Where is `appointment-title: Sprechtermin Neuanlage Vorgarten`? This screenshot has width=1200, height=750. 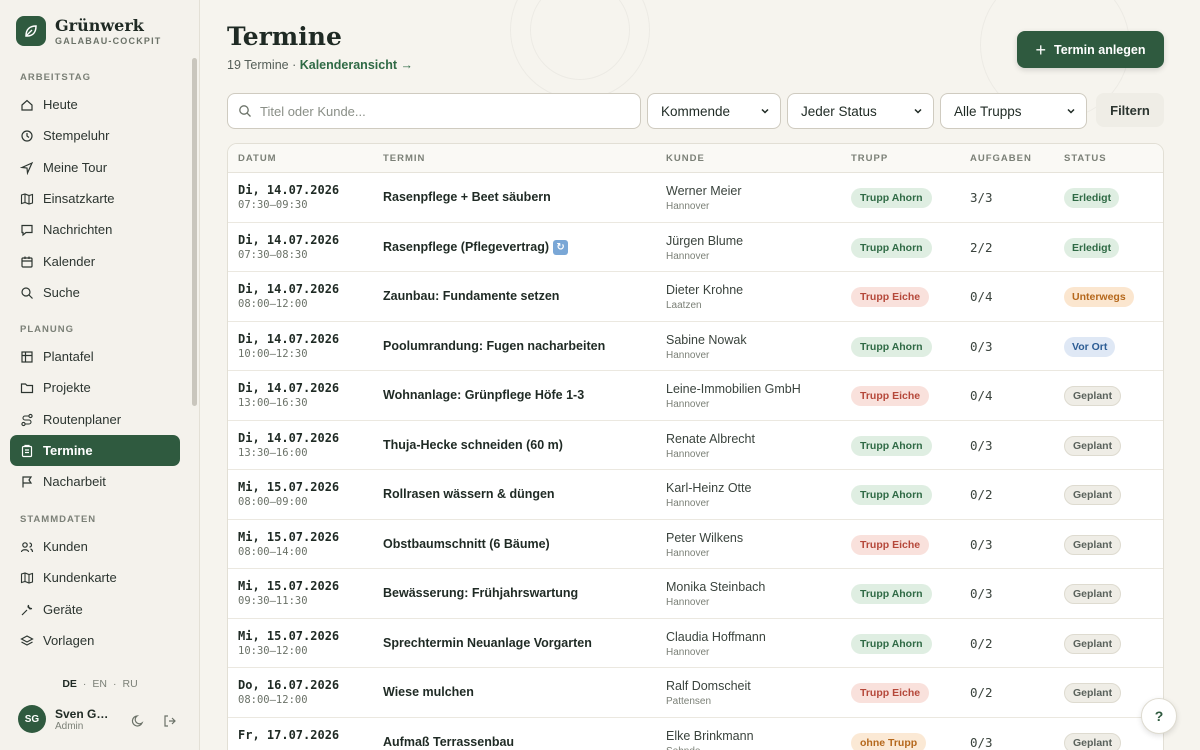 appointment-title: Sprechtermin Neuanlage Vorgarten is located at coordinates (487, 642).